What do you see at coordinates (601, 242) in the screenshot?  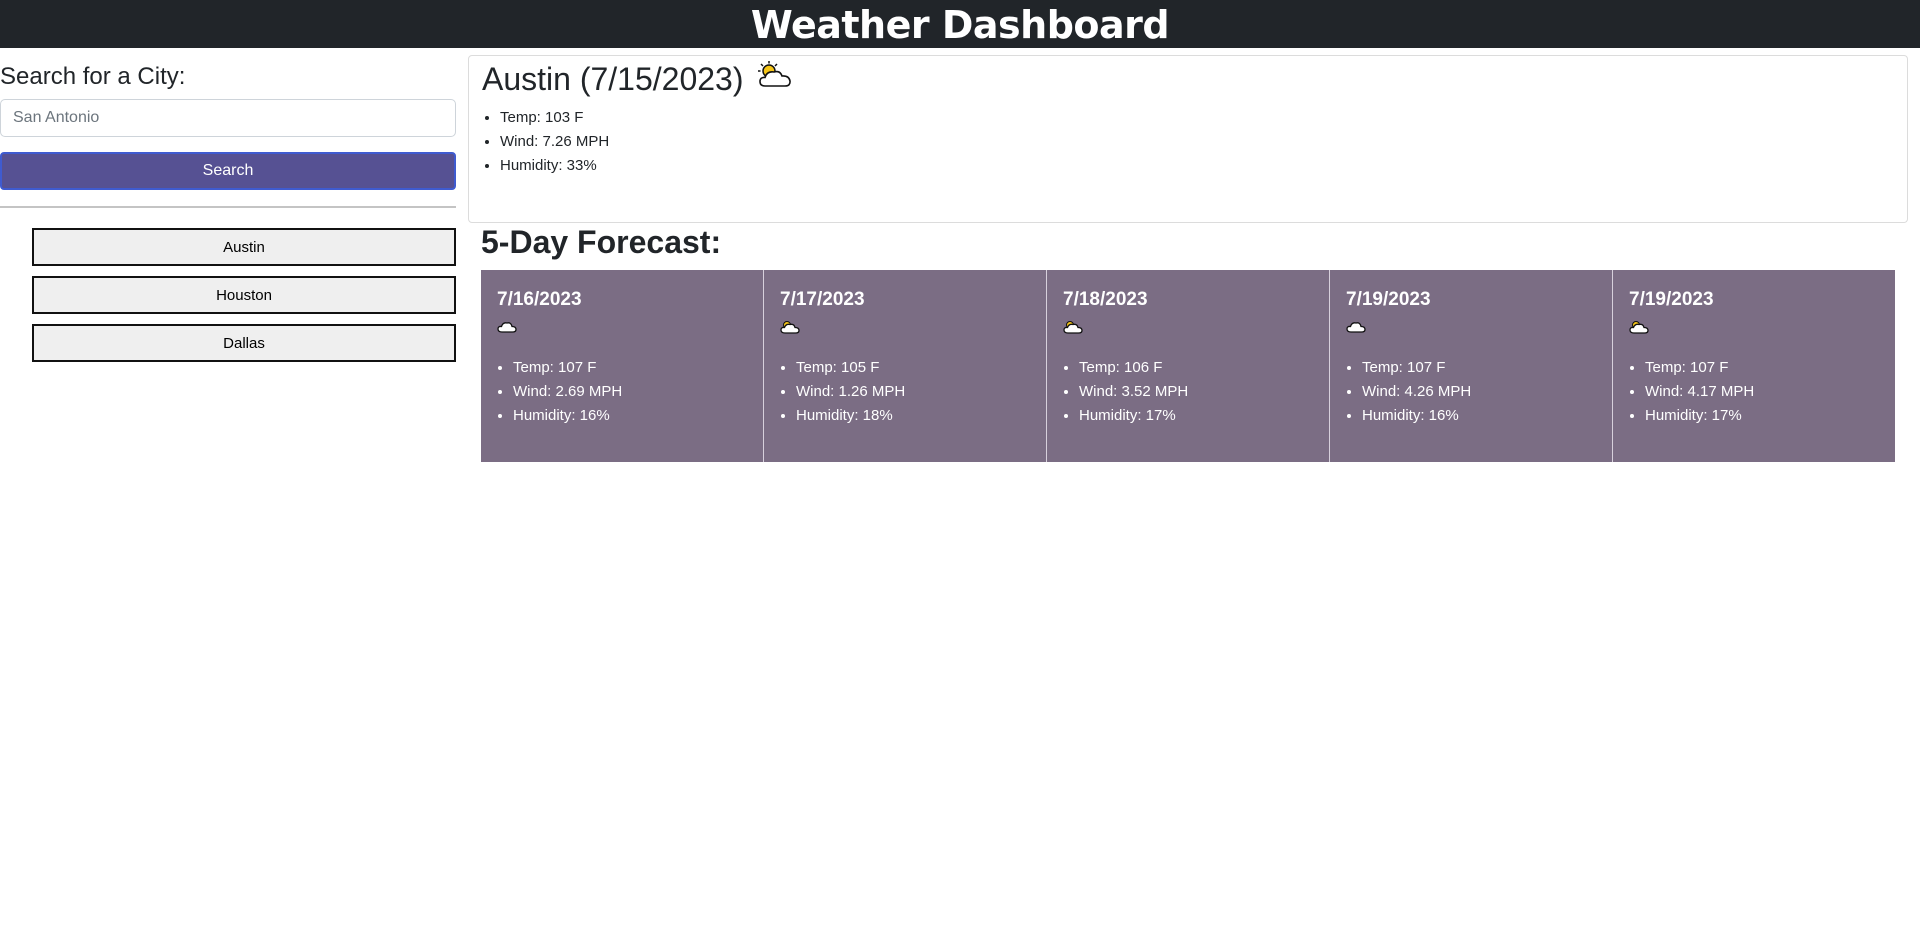 I see `forecast-heading: 5-Day Forecast:` at bounding box center [601, 242].